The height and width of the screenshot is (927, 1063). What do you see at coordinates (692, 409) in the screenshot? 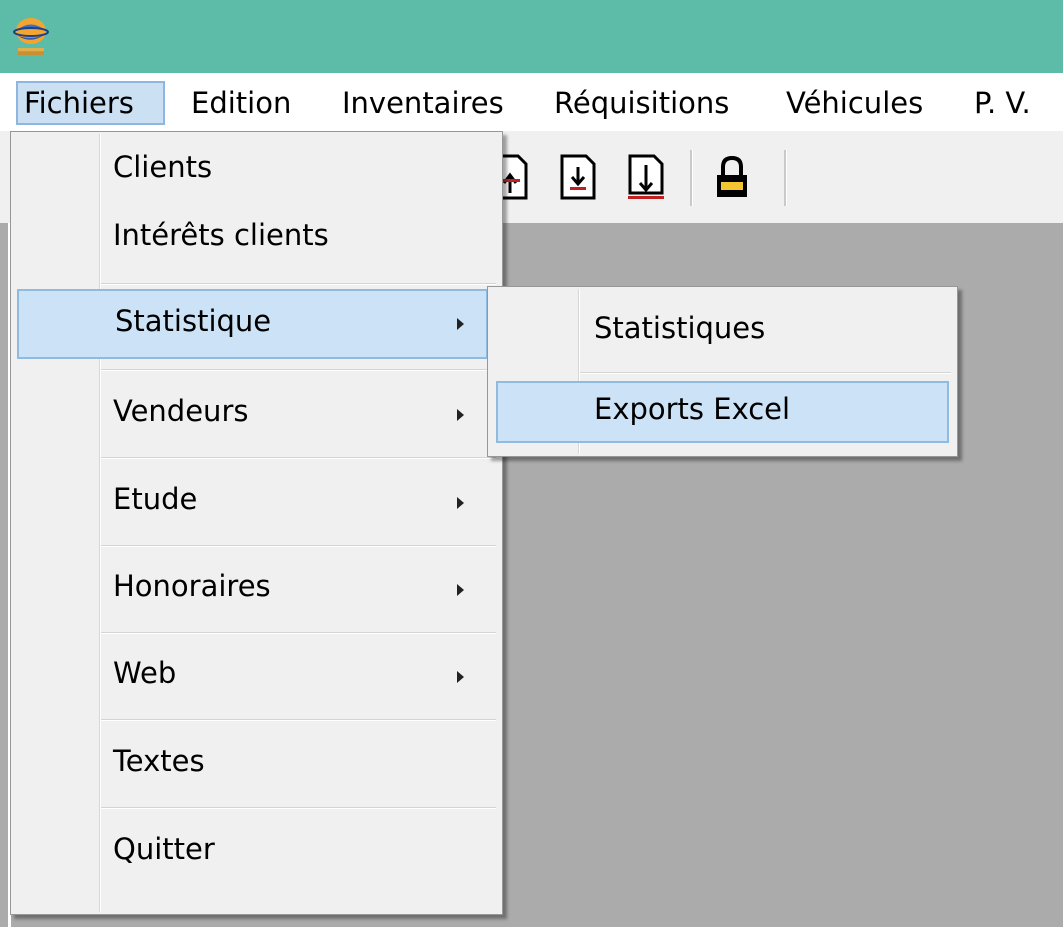
I see `menu-item-label: Exports Excel` at bounding box center [692, 409].